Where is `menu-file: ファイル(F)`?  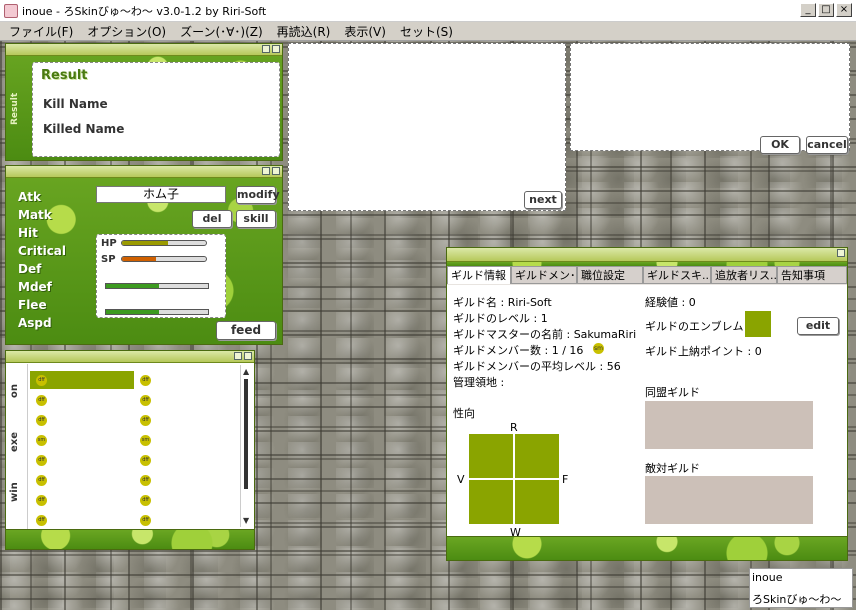 menu-file: ファイル(F) is located at coordinates (41, 31).